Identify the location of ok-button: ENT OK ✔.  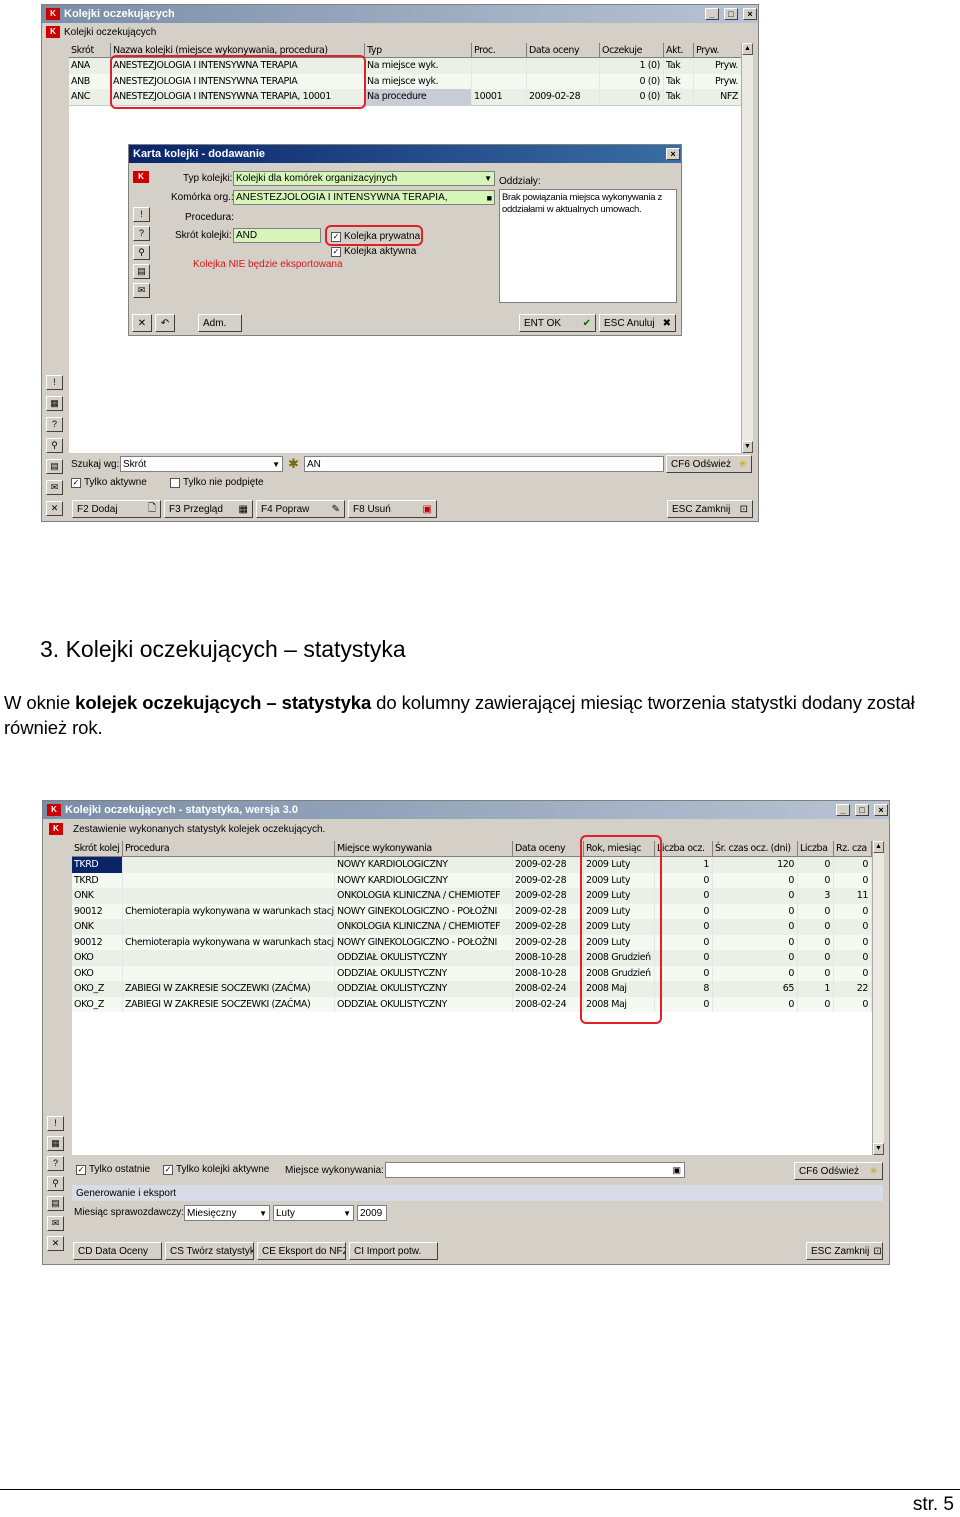
(557, 323).